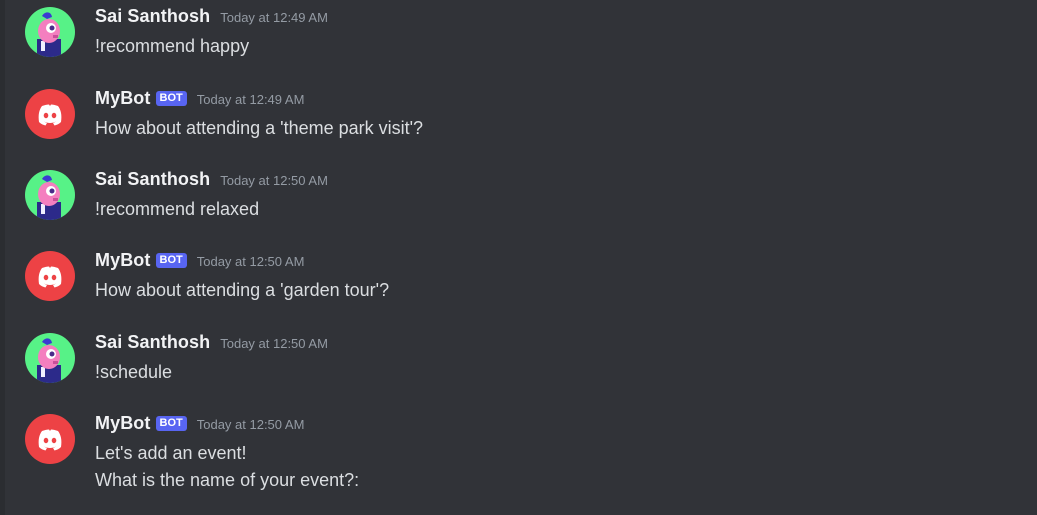  I want to click on message-line: How about attending a 'garden tour'?, so click(242, 290).